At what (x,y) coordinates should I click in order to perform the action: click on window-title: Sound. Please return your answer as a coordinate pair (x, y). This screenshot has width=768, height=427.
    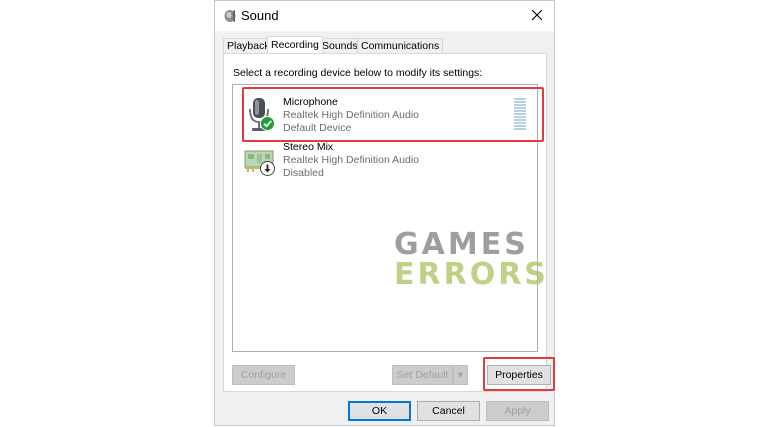
    Looking at the image, I should click on (260, 15).